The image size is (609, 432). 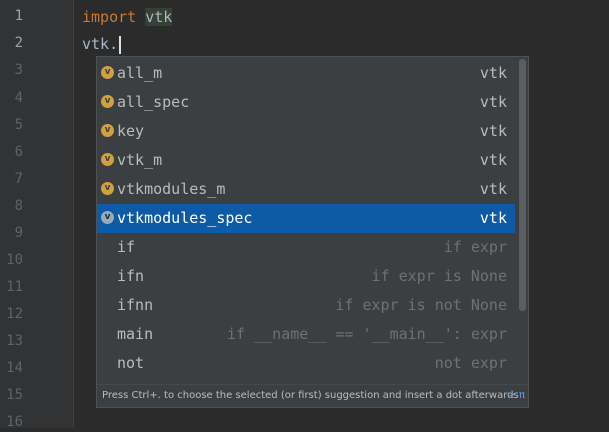 I want to click on completion-scrollbar, so click(x=522, y=185).